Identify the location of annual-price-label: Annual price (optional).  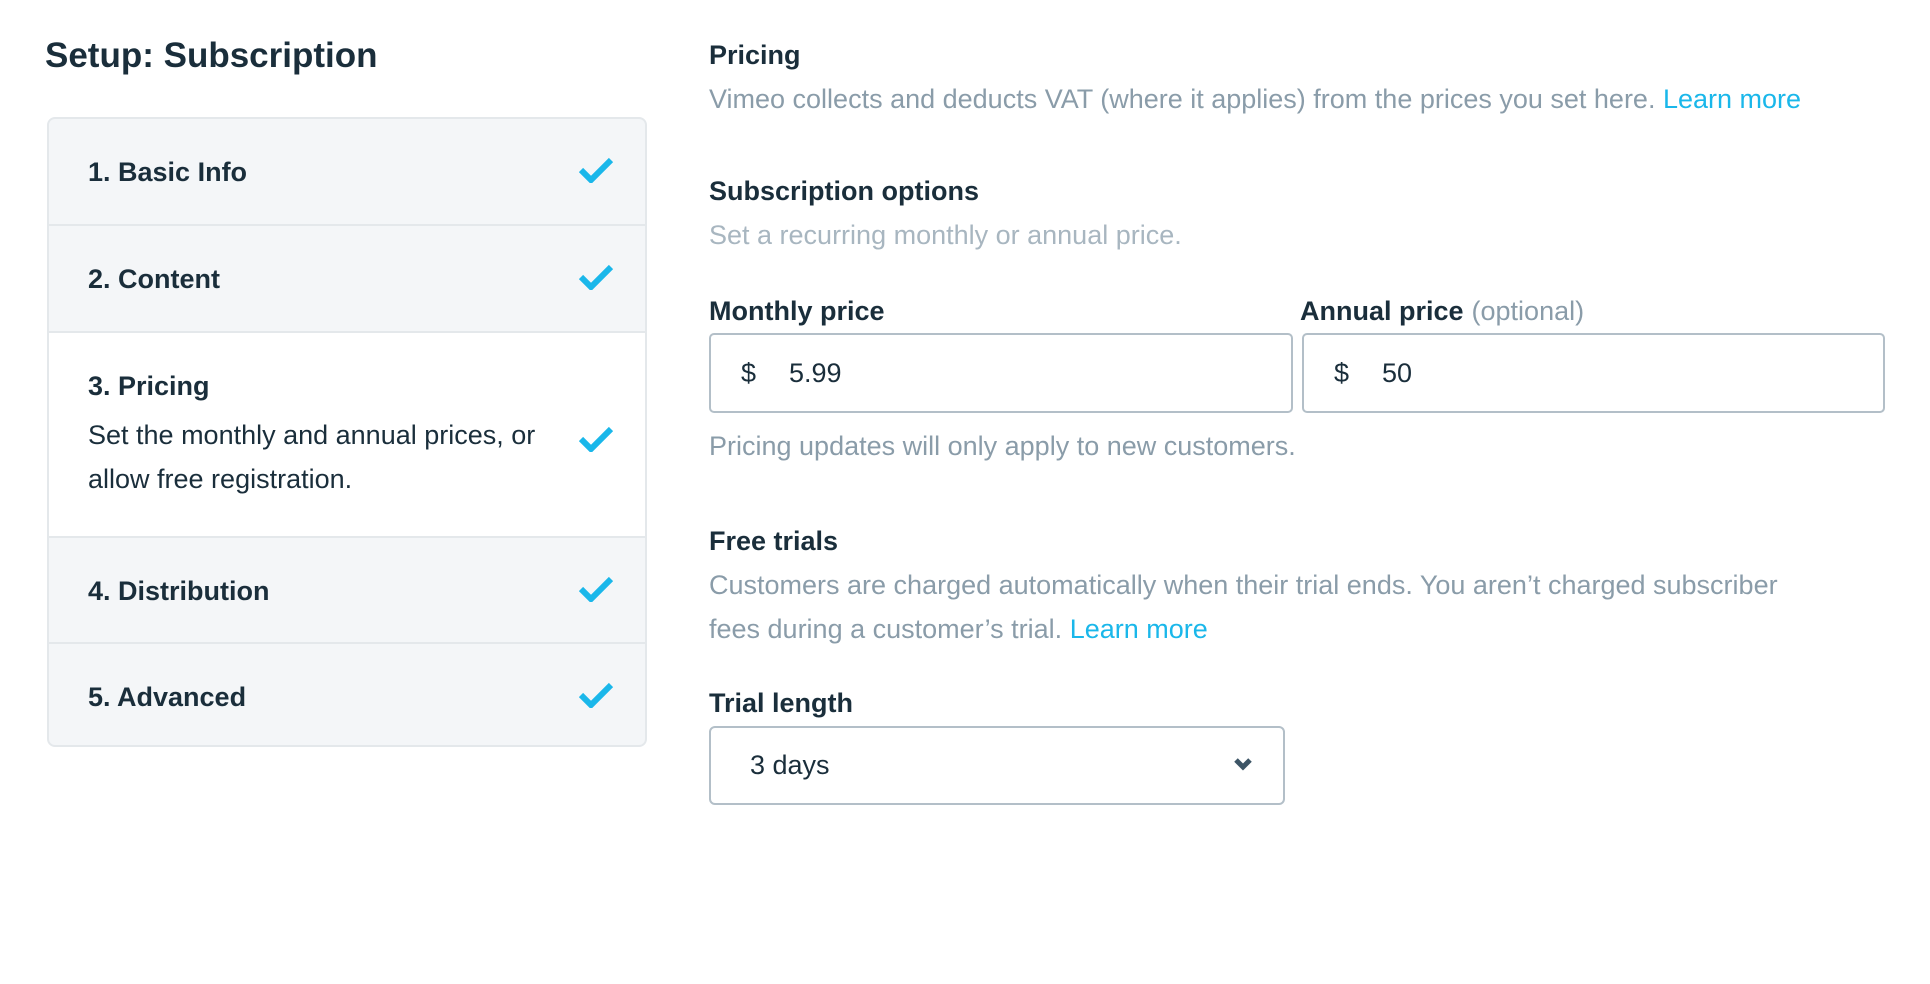
(1442, 311).